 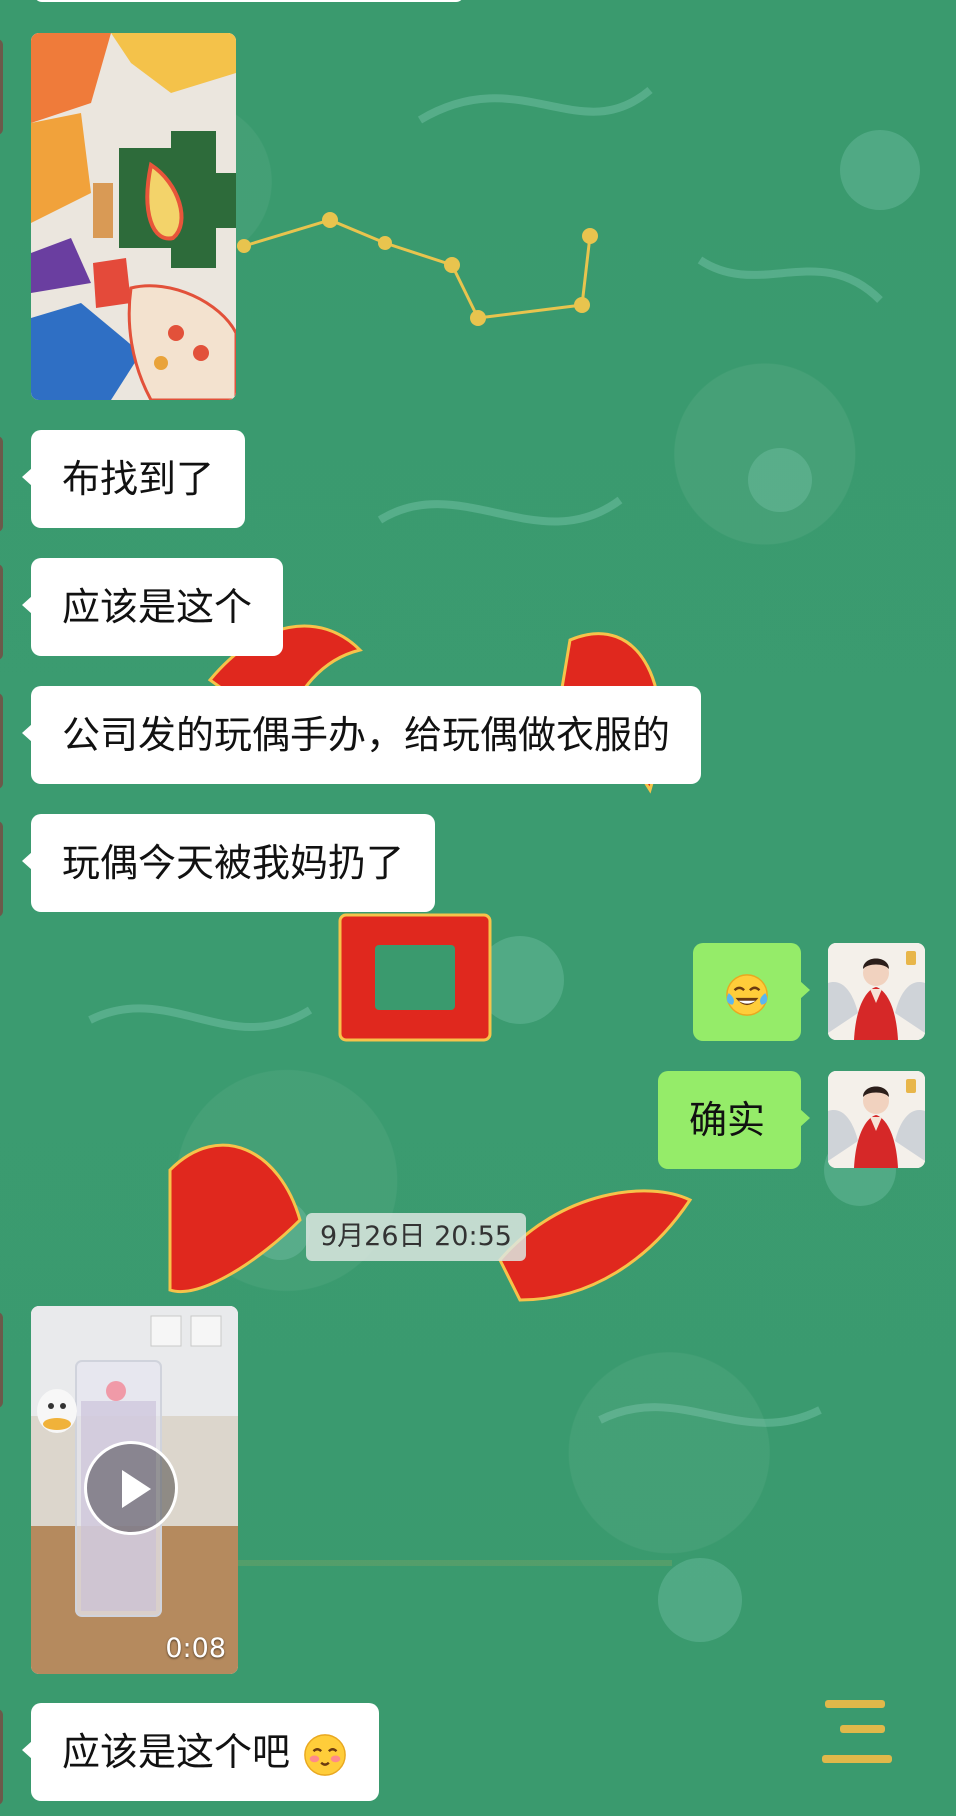 I want to click on message-bubble-incoming: 应该是这个, so click(x=152, y=607).